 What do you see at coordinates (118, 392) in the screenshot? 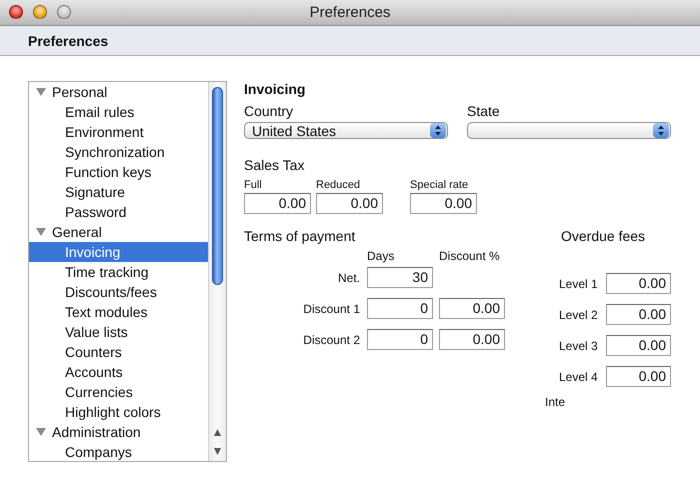
I see `sidebar-item: Currencies` at bounding box center [118, 392].